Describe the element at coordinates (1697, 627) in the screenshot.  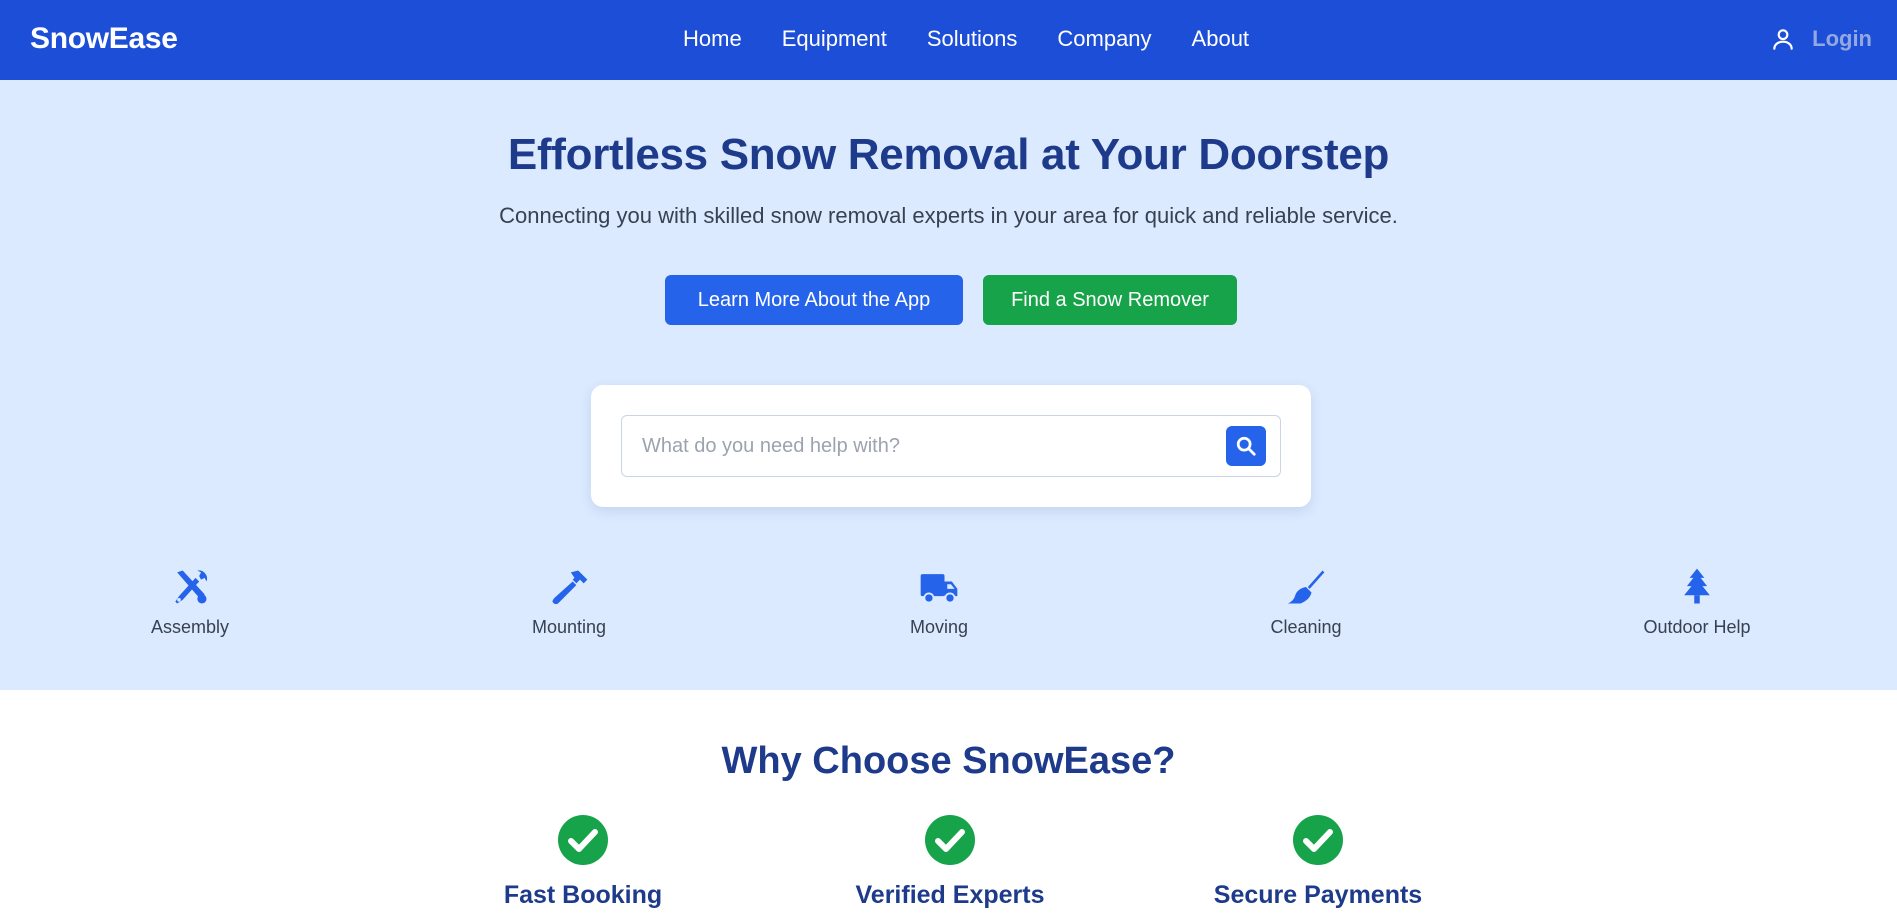
I see `category-label: Outdoor Help` at that location.